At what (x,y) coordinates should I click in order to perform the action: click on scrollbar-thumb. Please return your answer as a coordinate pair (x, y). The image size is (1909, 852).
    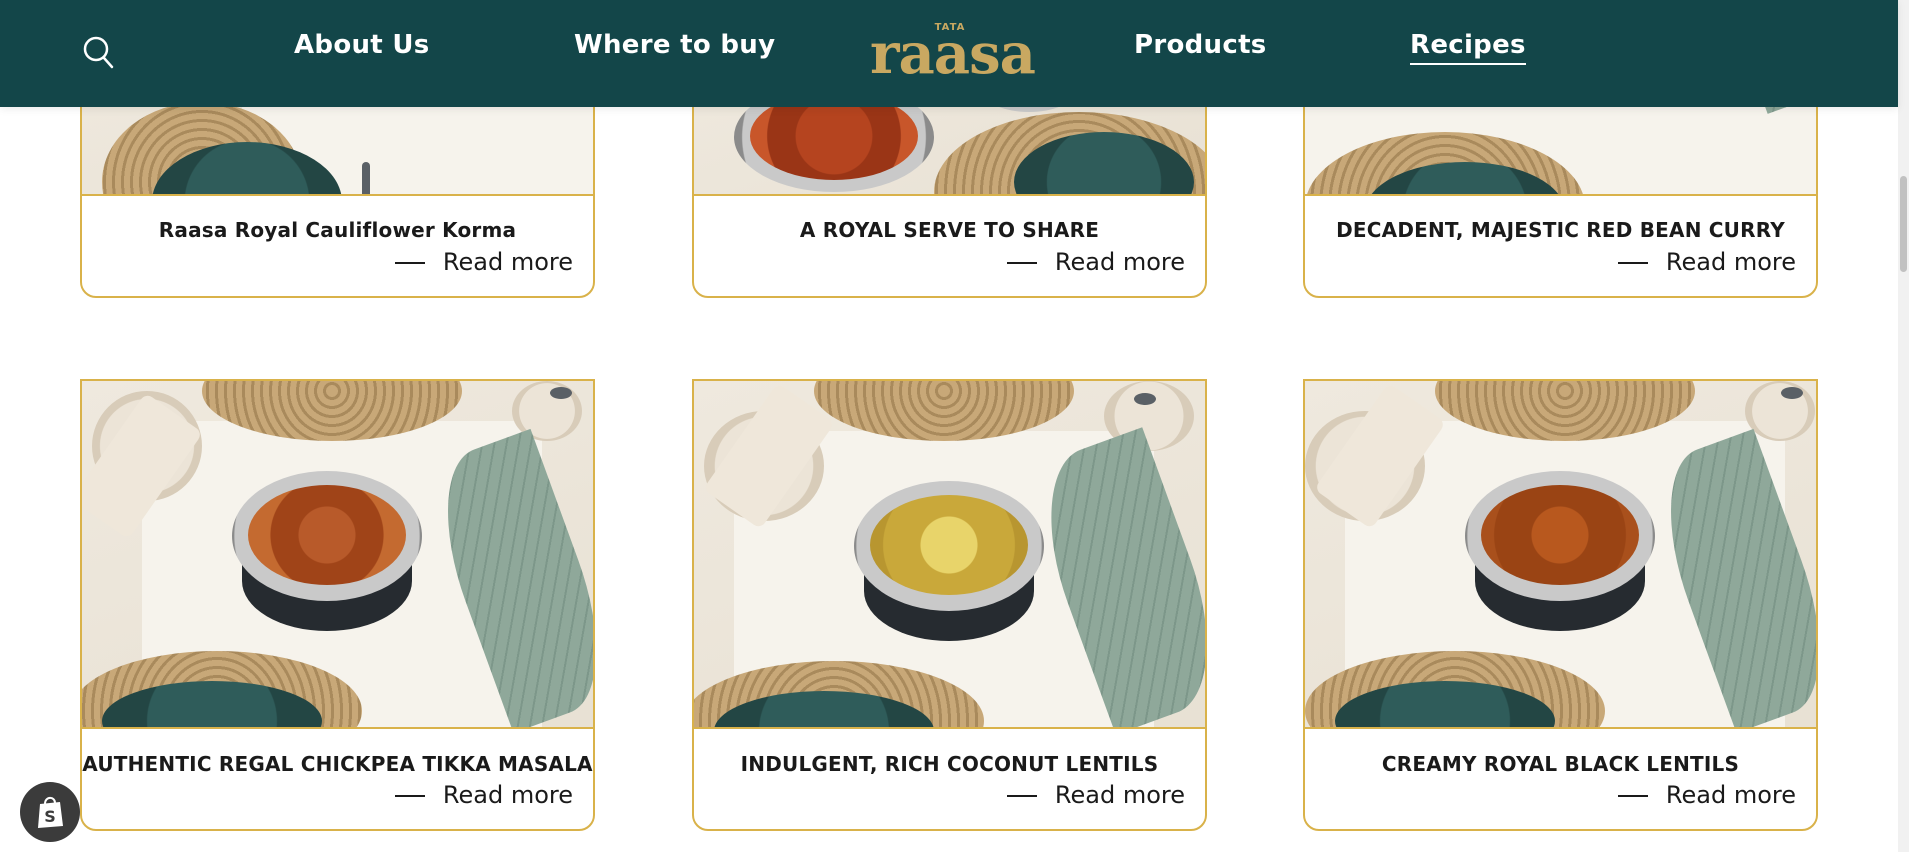
    Looking at the image, I should click on (1903, 224).